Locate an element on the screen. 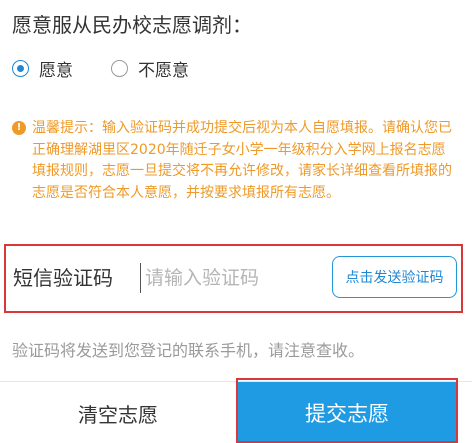 The height and width of the screenshot is (443, 472). clear-volunteer-button: 清空志愿 is located at coordinates (118, 412).